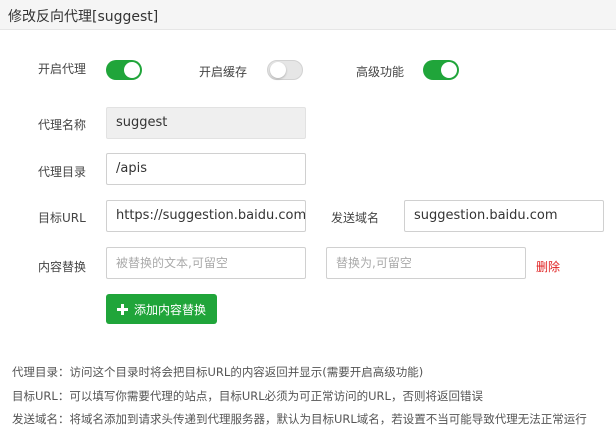 Image resolution: width=616 pixels, height=427 pixels. What do you see at coordinates (223, 72) in the screenshot?
I see `enable-cache-label: 开启缓存` at bounding box center [223, 72].